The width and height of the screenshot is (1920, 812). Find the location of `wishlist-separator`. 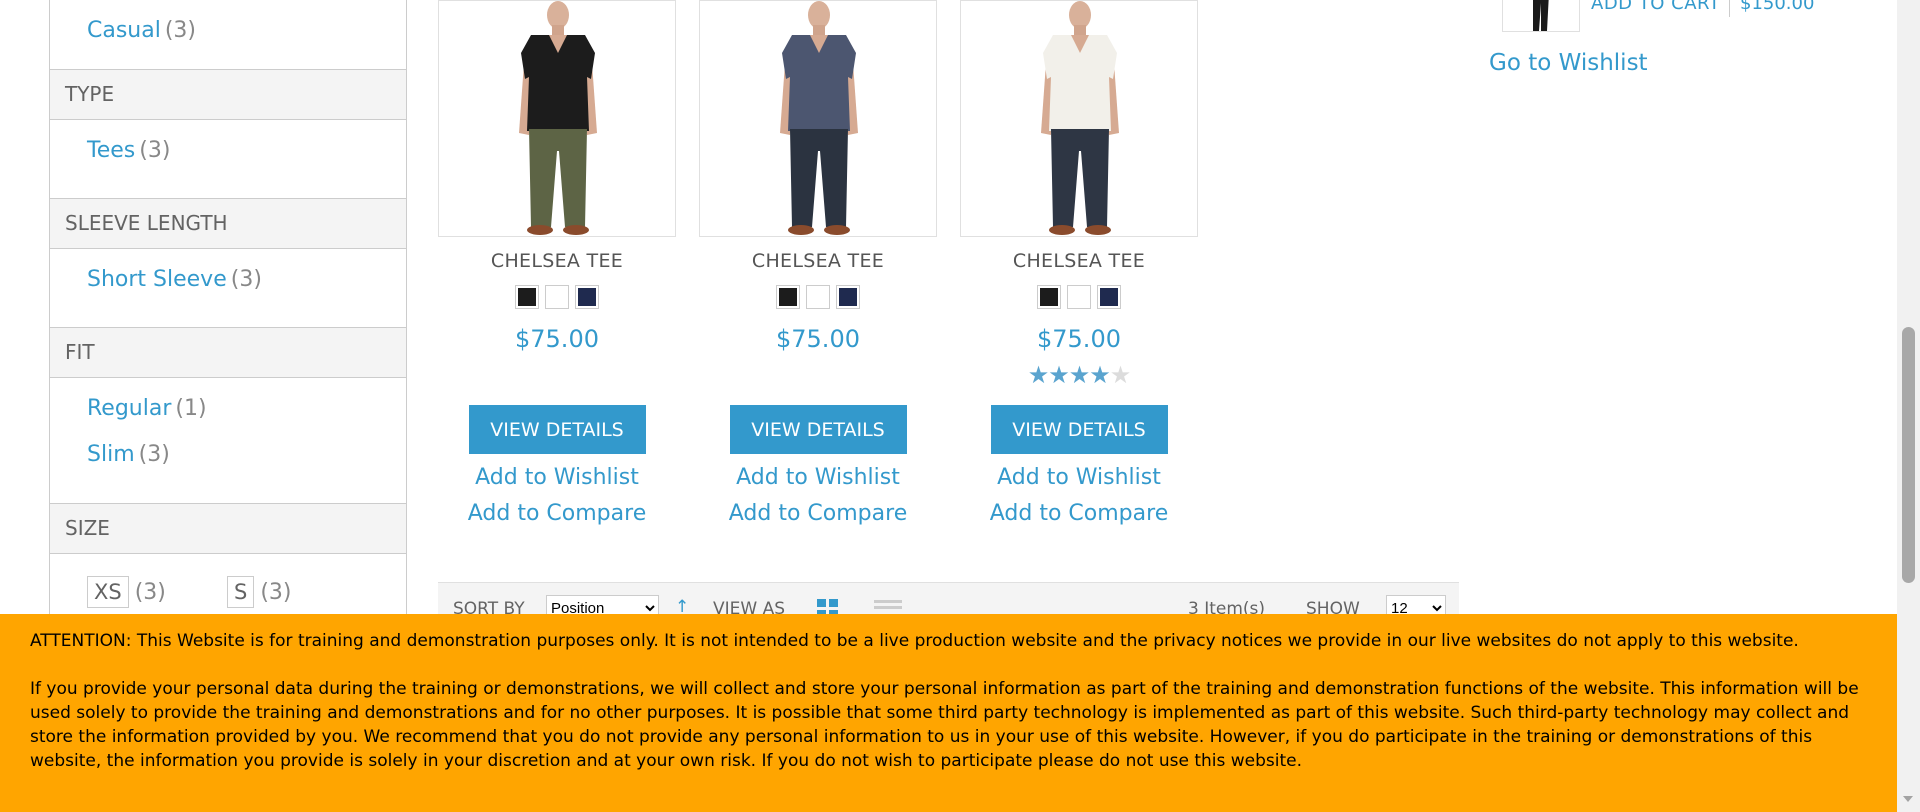

wishlist-separator is located at coordinates (1729, 8).